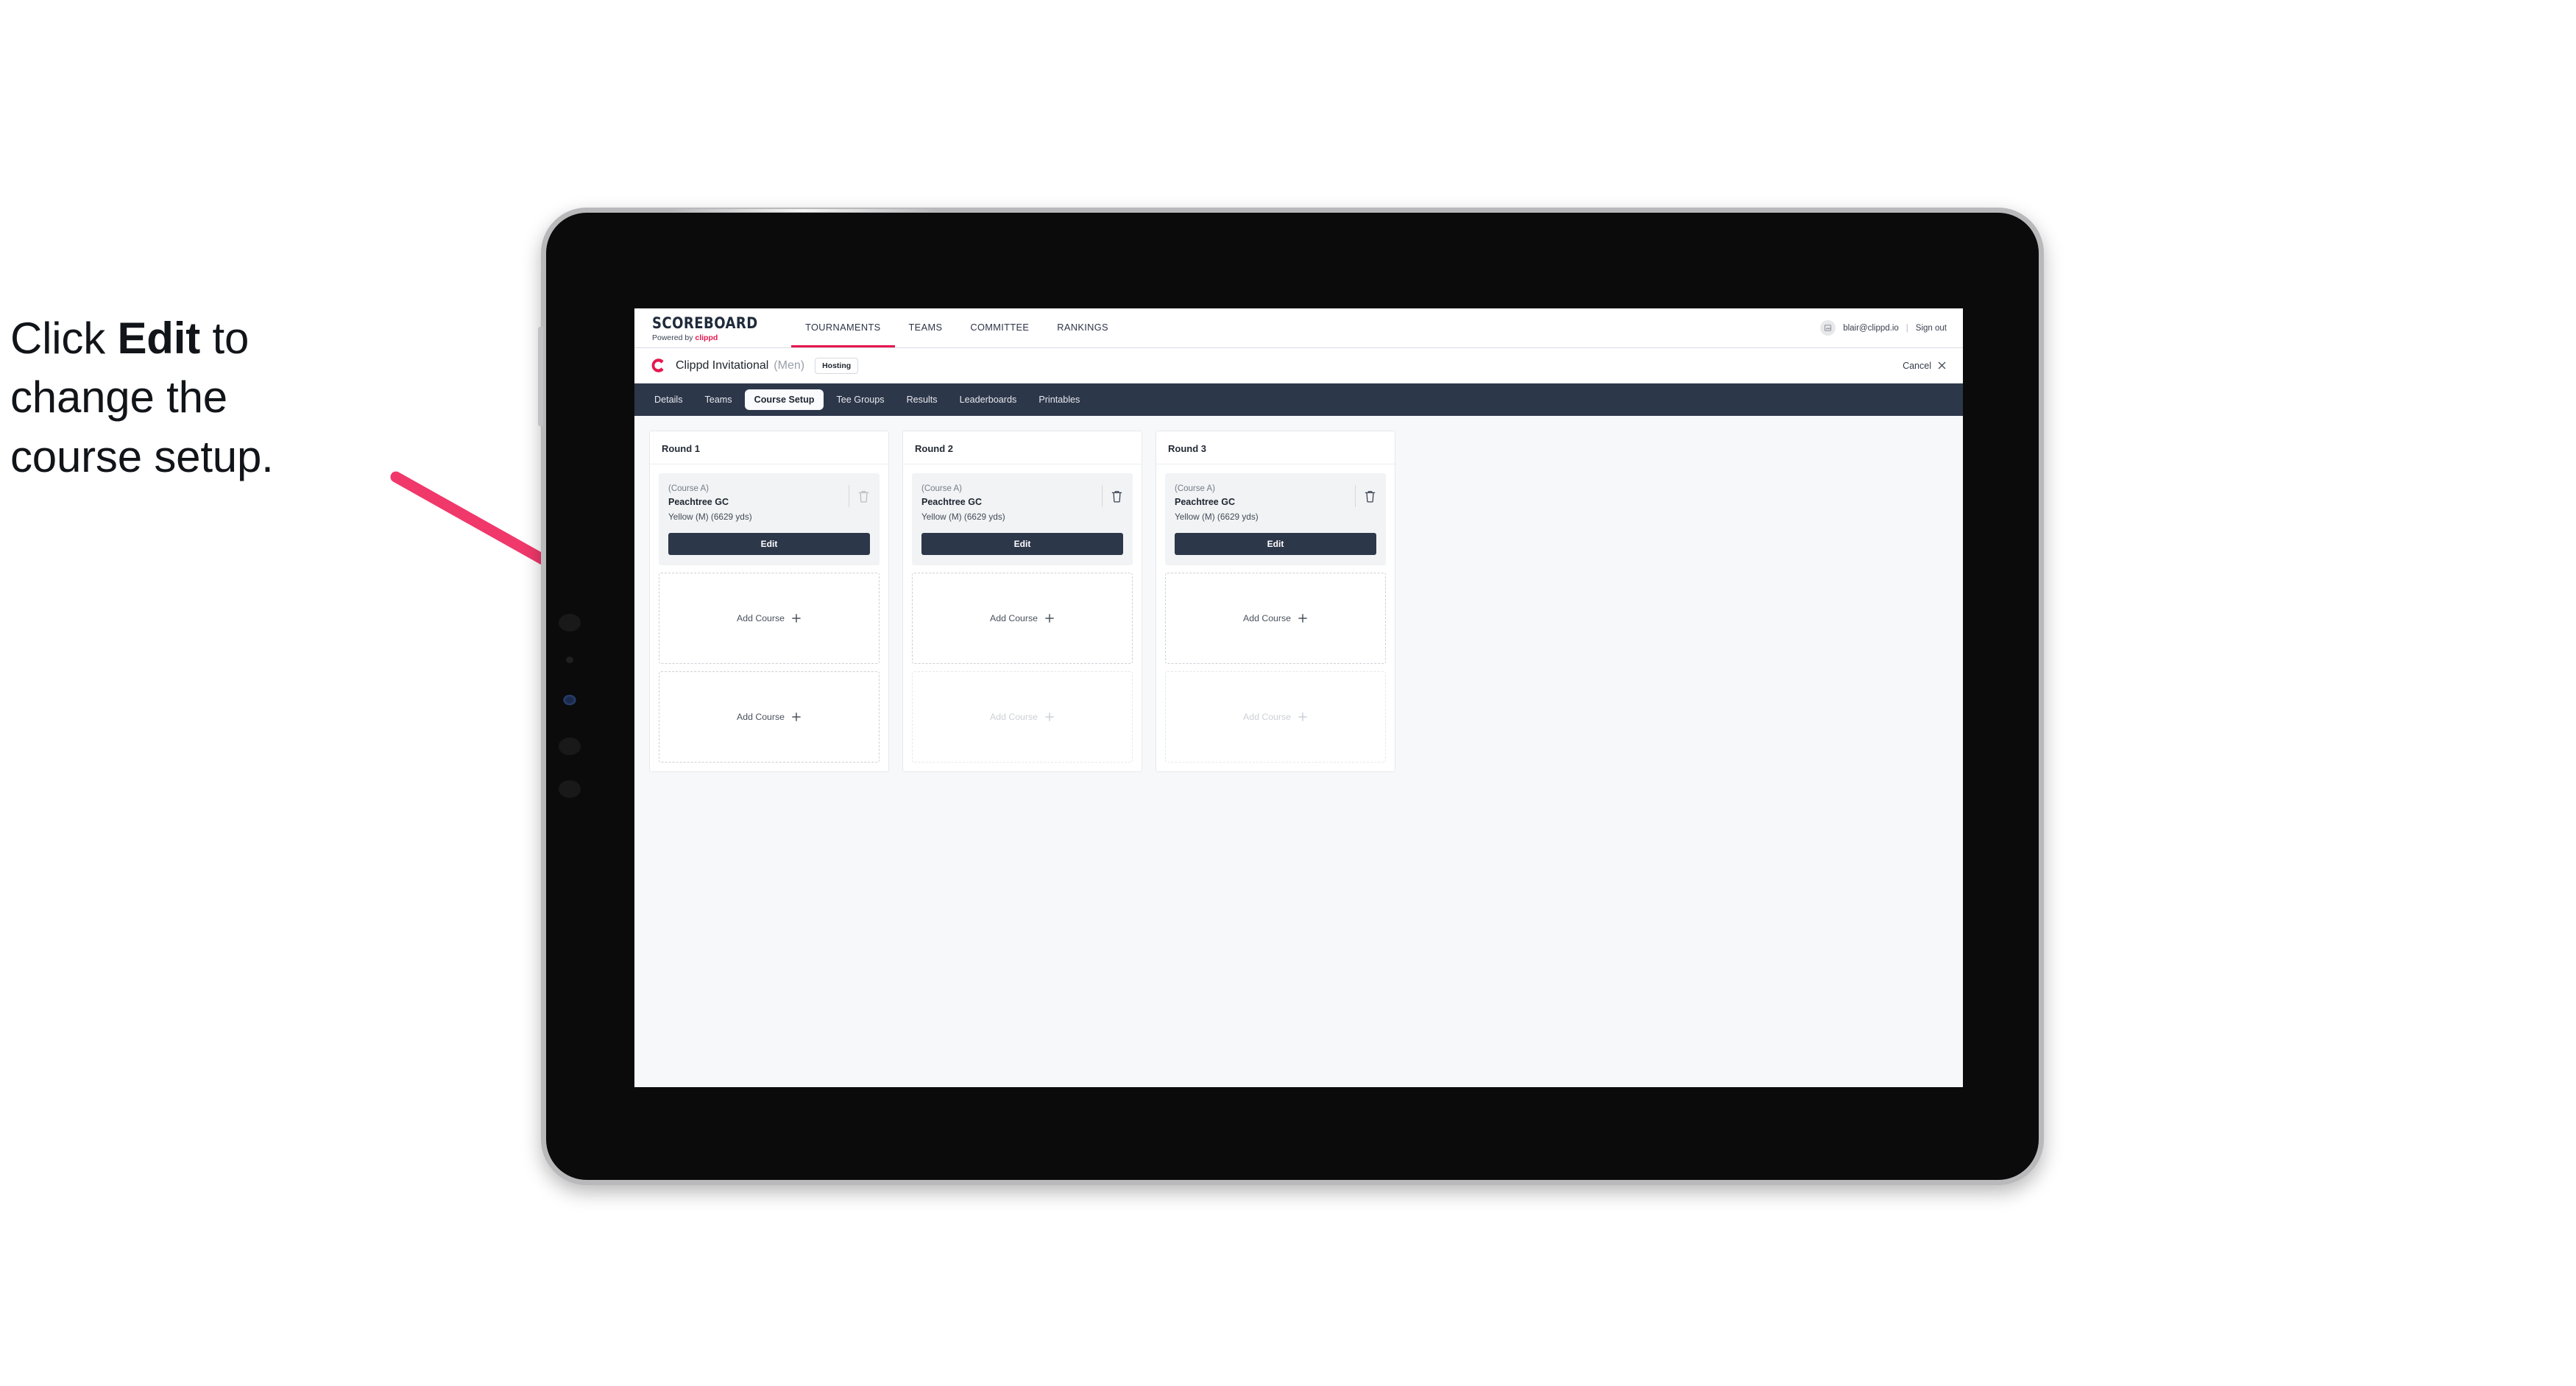 This screenshot has height=1386, width=2576. Describe the element at coordinates (988, 399) in the screenshot. I see `tab-leaderboards: Leaderboards` at that location.